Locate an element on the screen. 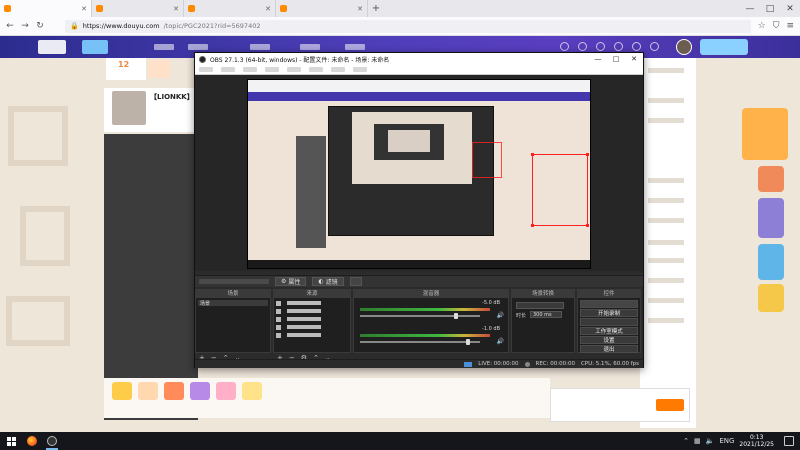 This screenshot has height=450, width=800. shield-icon: ⛉ is located at coordinates (776, 26).